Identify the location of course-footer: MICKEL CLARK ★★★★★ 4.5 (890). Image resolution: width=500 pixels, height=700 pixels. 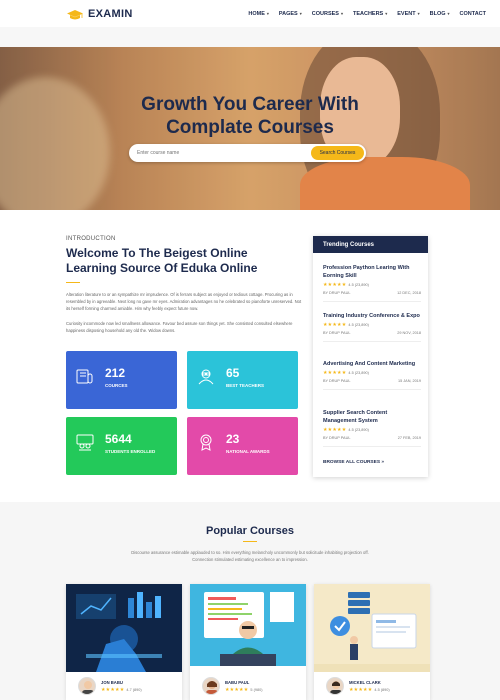
(372, 686).